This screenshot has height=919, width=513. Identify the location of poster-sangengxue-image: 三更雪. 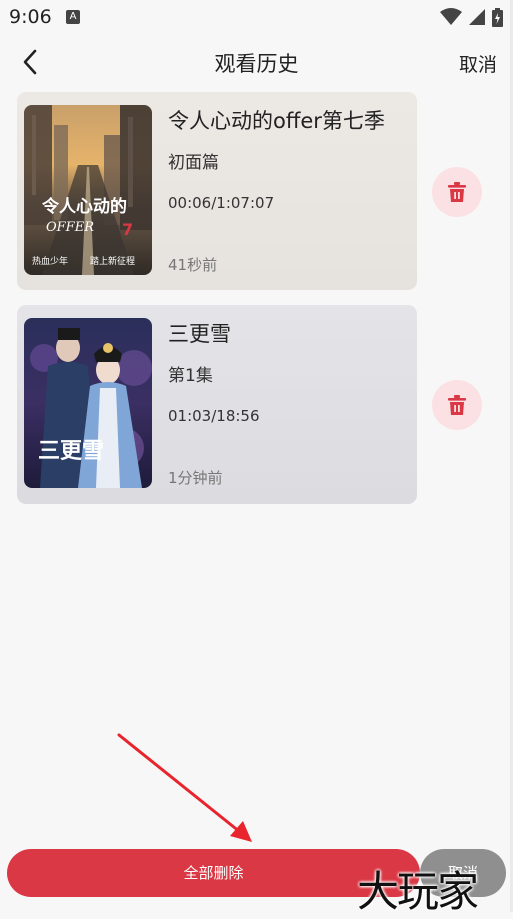
(88, 403).